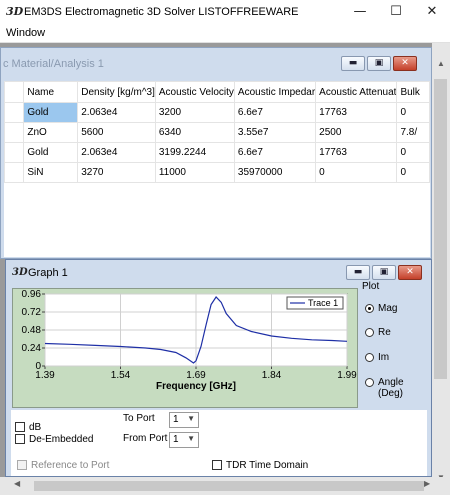 This screenshot has height=495, width=450. Describe the element at coordinates (413, 92) in the screenshot. I see `header-cell: Bulk` at that location.